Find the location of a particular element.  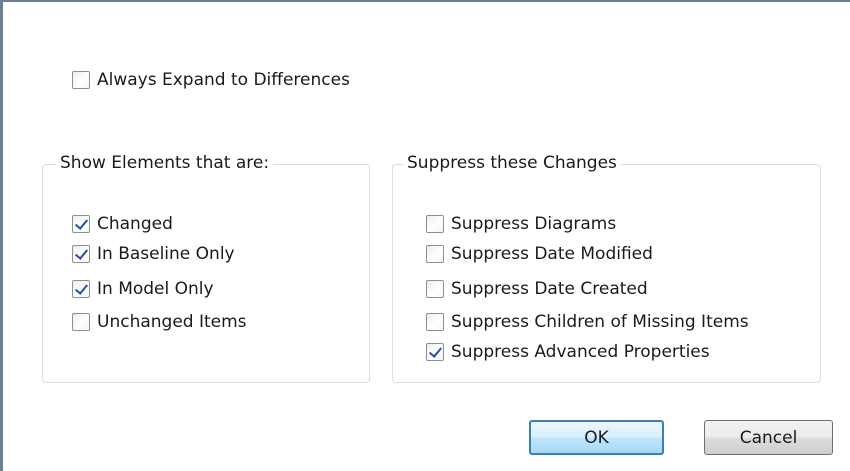

show-in-model-only-label: In Model Only is located at coordinates (155, 289).